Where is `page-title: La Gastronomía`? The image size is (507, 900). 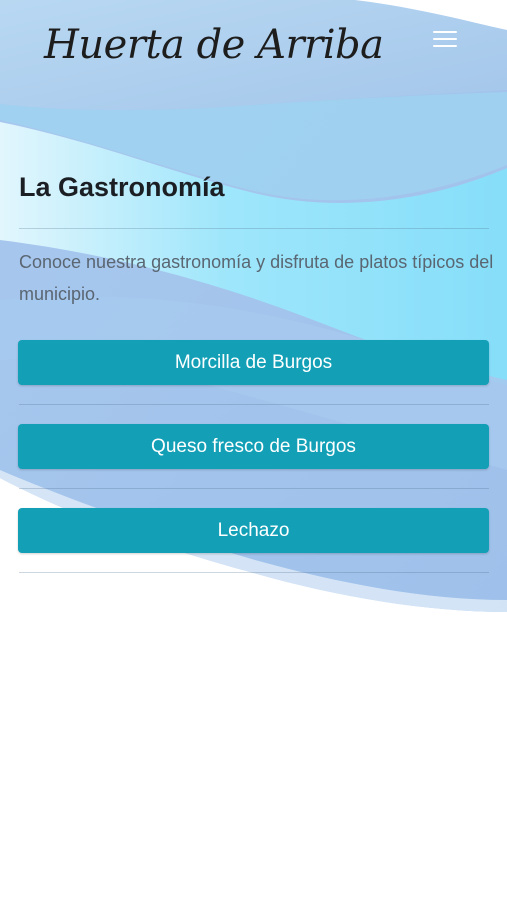
page-title: La Gastronomía is located at coordinates (122, 187).